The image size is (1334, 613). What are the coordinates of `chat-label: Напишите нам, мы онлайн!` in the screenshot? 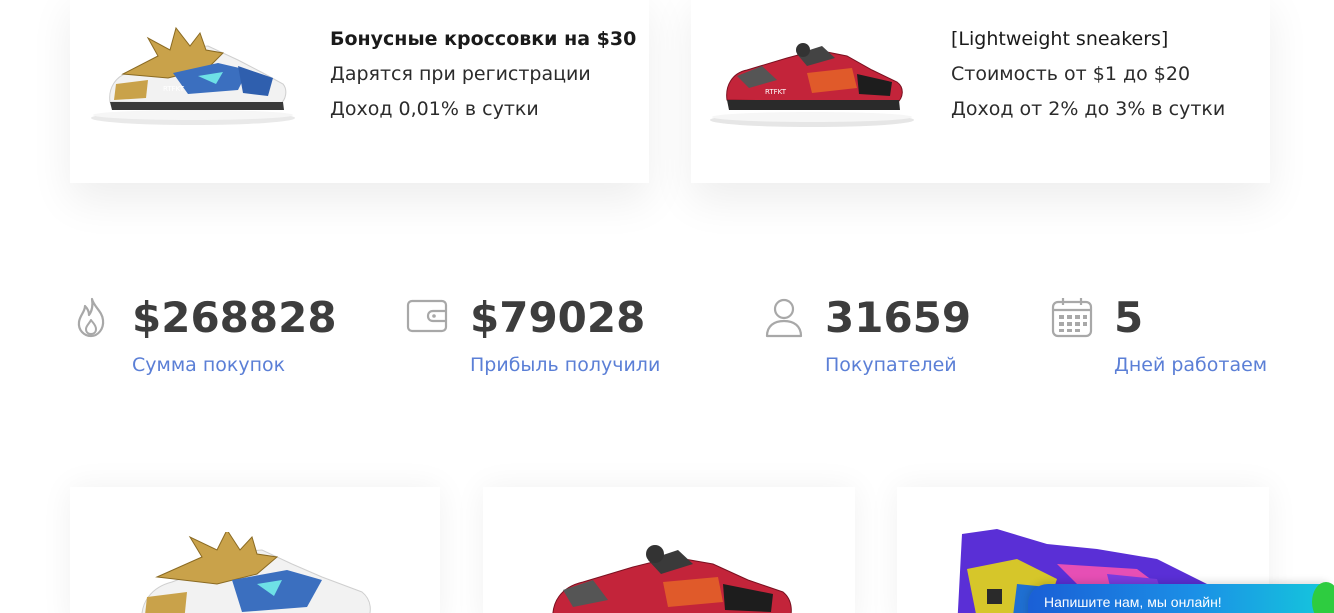 It's located at (1133, 602).